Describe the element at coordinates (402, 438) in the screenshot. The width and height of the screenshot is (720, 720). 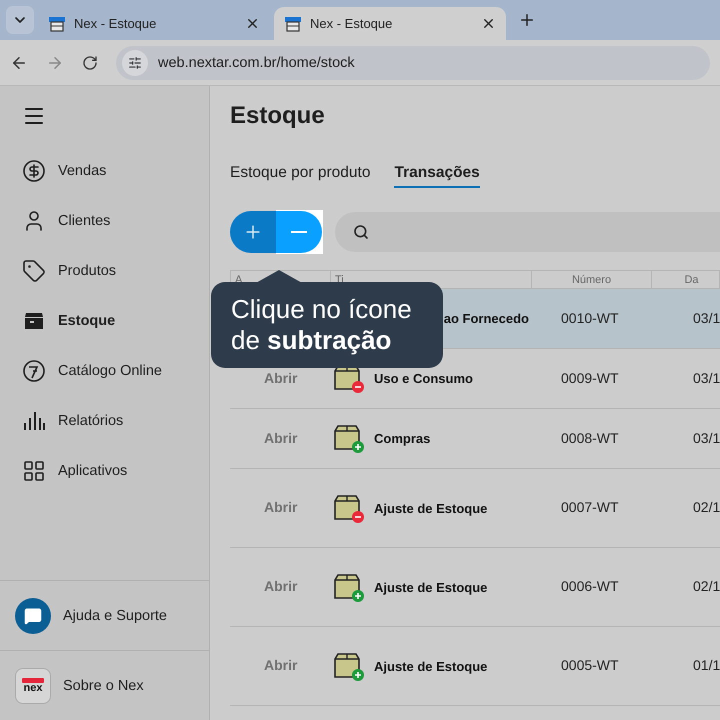
I see `table-cell: Compras` at that location.